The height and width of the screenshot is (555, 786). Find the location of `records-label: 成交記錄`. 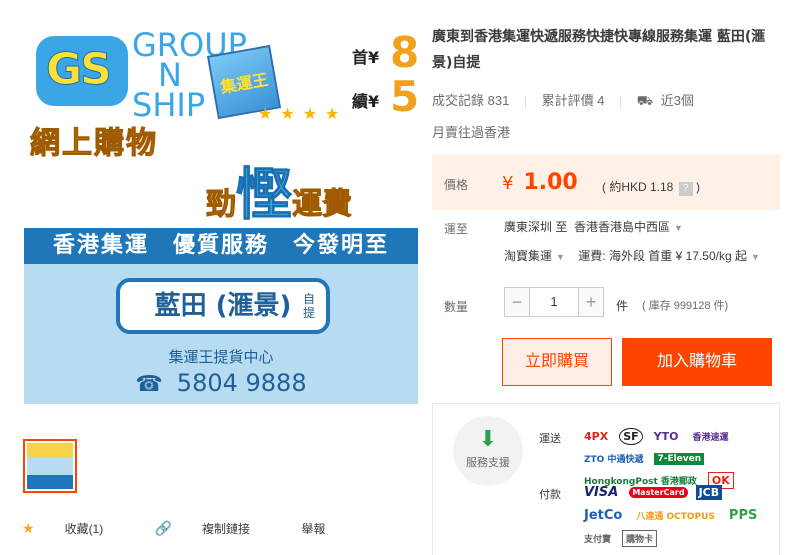

records-label: 成交記錄 is located at coordinates (458, 100).